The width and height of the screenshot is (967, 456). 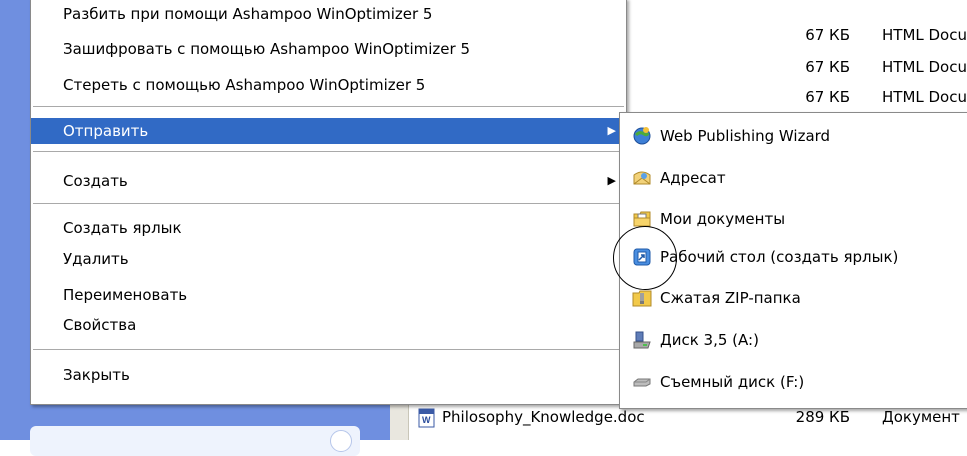 I want to click on task-pane-section, so click(x=195, y=441).